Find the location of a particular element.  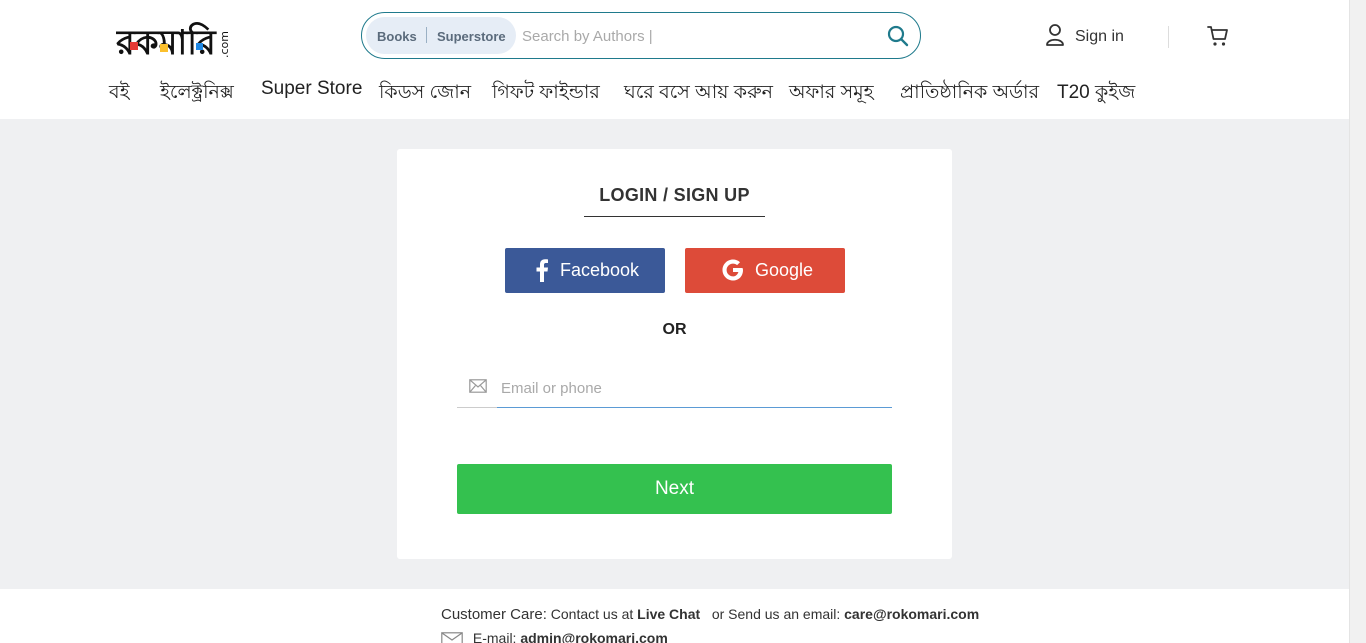

facebook-label: Facebook is located at coordinates (600, 270).